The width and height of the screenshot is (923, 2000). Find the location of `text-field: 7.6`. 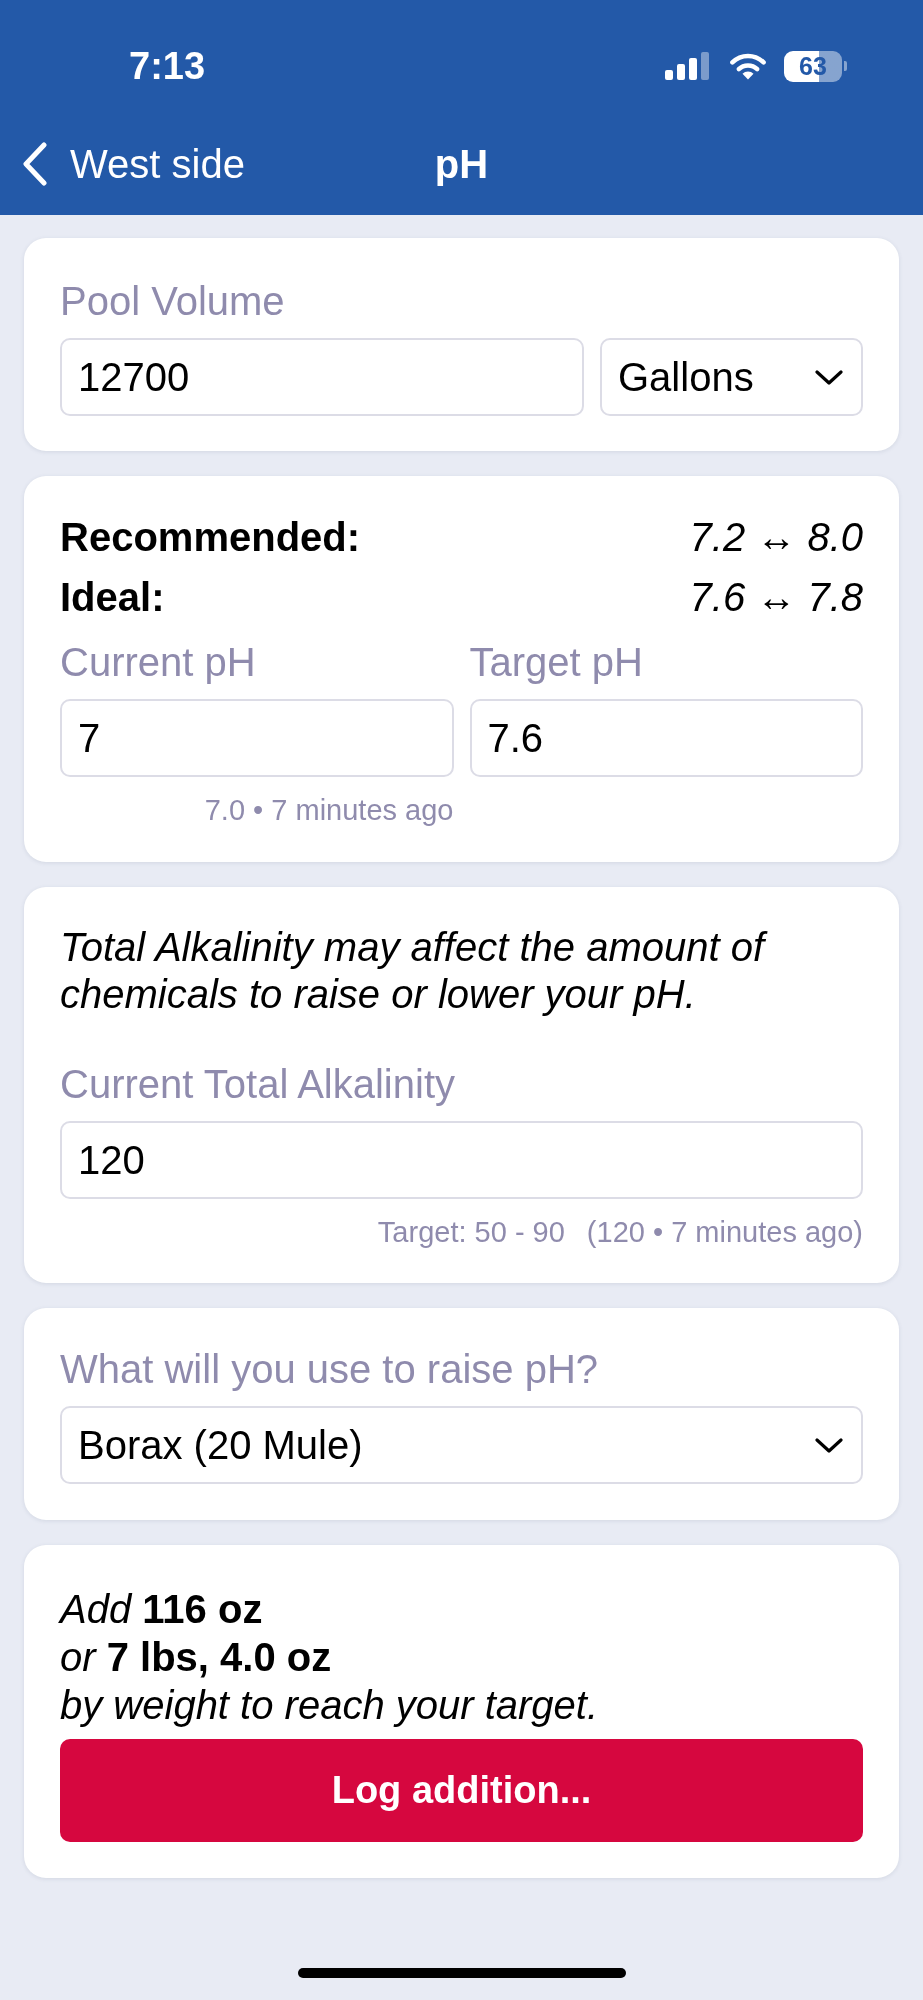

text-field: 7.6 is located at coordinates (666, 738).